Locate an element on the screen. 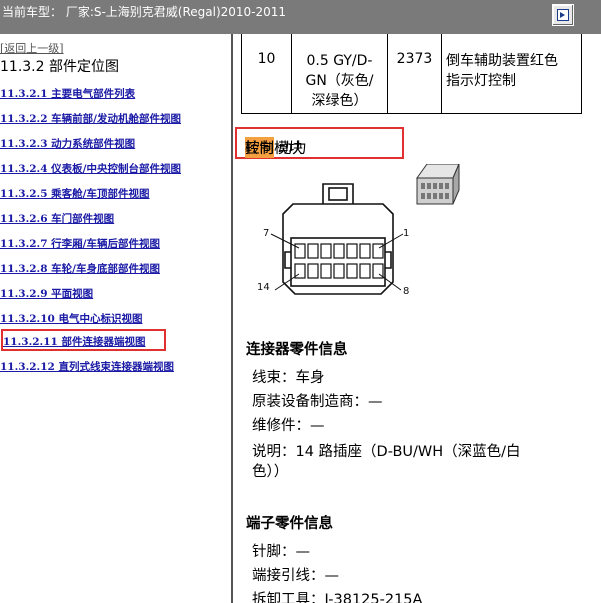 This screenshot has width=601, height=603. connector-info-title: 连接器零件信息 is located at coordinates (297, 350).